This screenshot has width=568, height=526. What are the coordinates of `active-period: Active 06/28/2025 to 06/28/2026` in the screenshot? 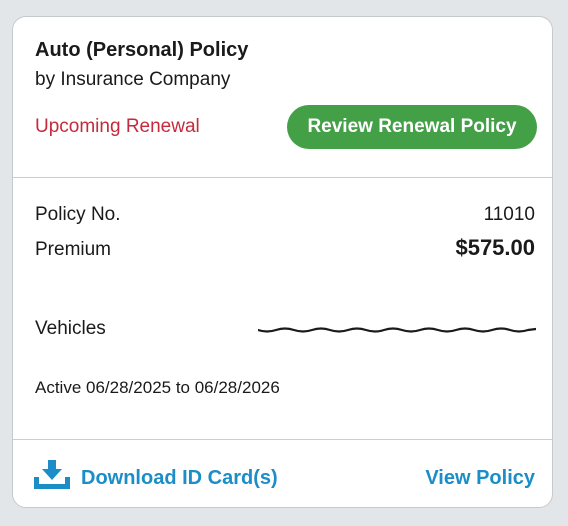 It's located at (157, 387).